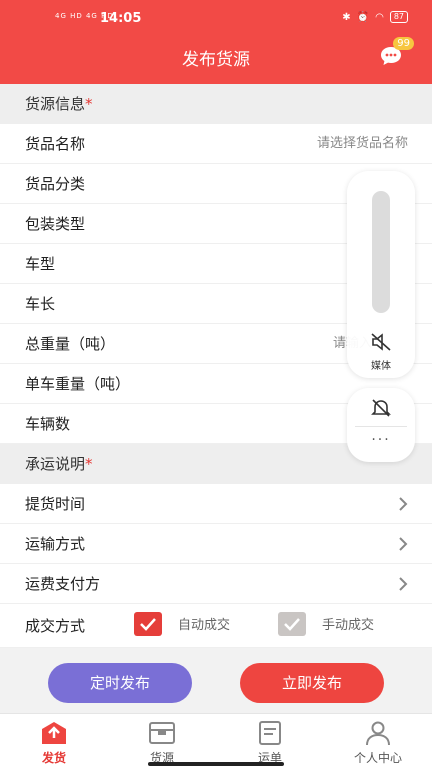  I want to click on ship-box-icon, so click(54, 733).